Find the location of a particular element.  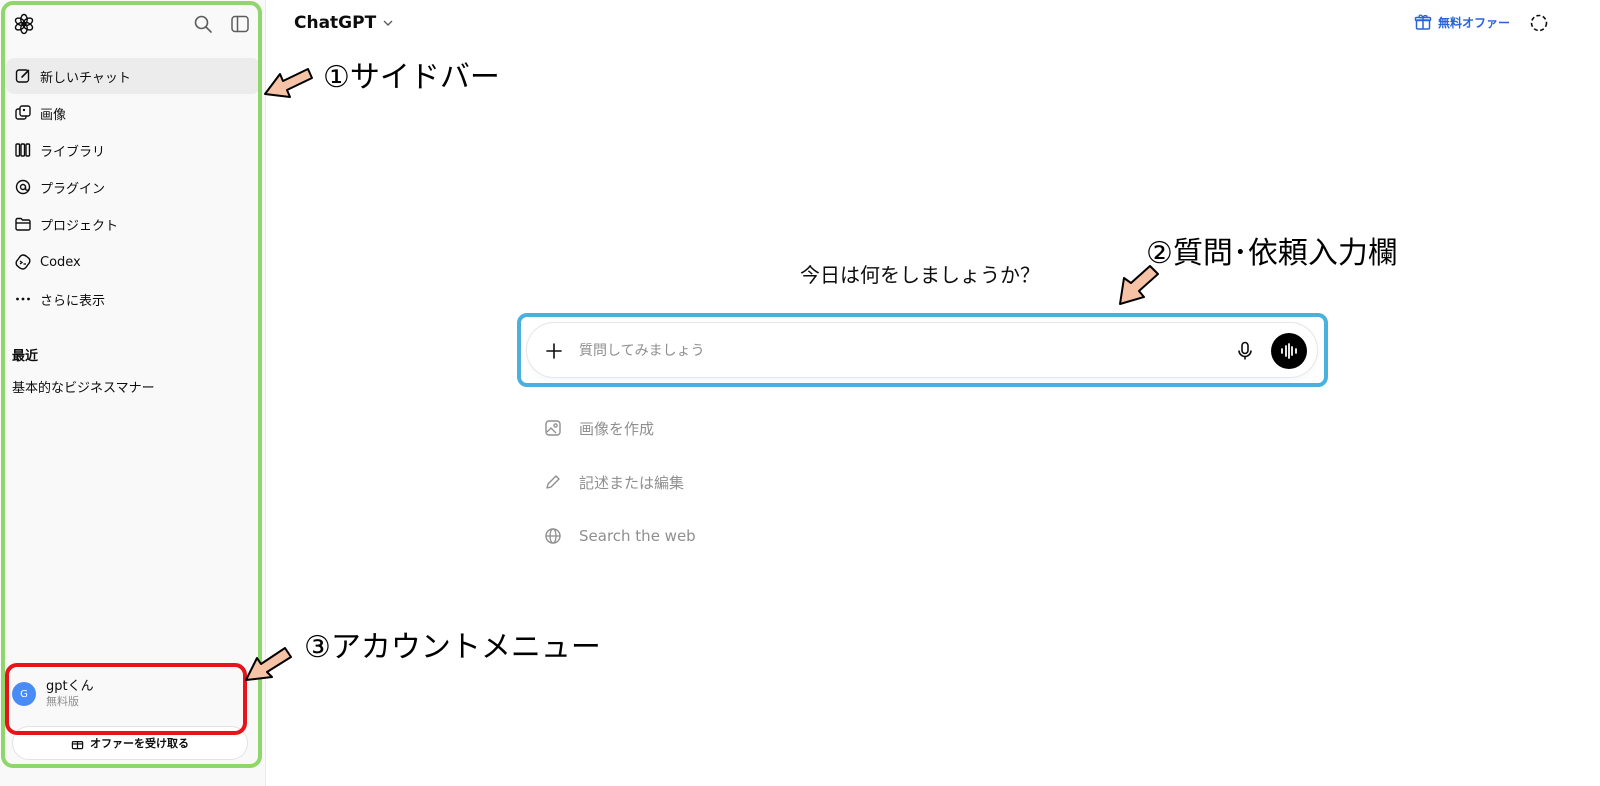

temporary-chat-icon is located at coordinates (1539, 23).